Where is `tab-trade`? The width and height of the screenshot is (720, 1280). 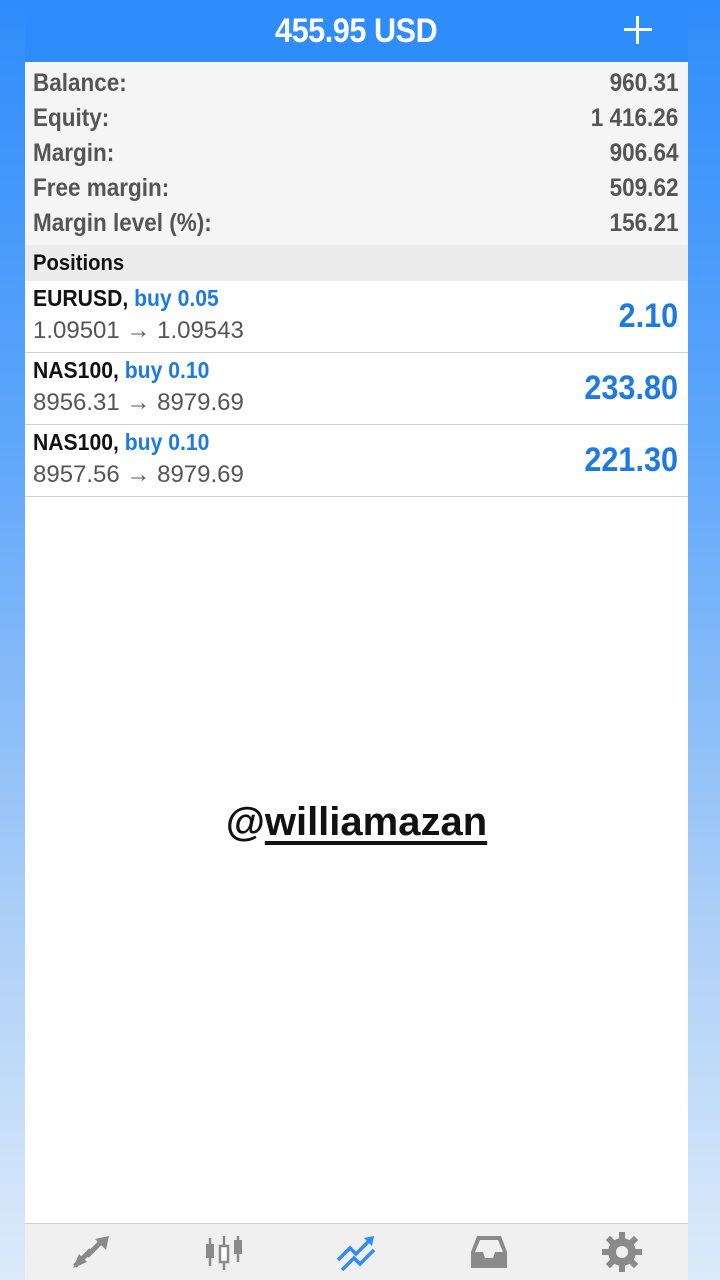
tab-trade is located at coordinates (356, 1252).